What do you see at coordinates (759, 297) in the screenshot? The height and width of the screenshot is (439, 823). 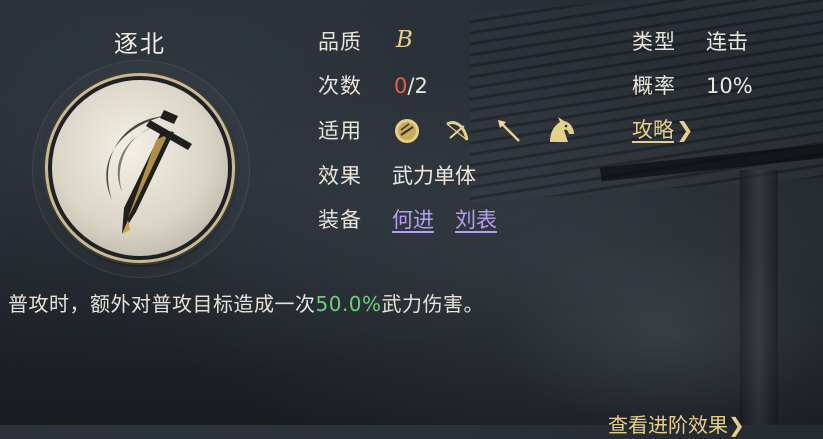 I see `pillar-decoration` at bounding box center [759, 297].